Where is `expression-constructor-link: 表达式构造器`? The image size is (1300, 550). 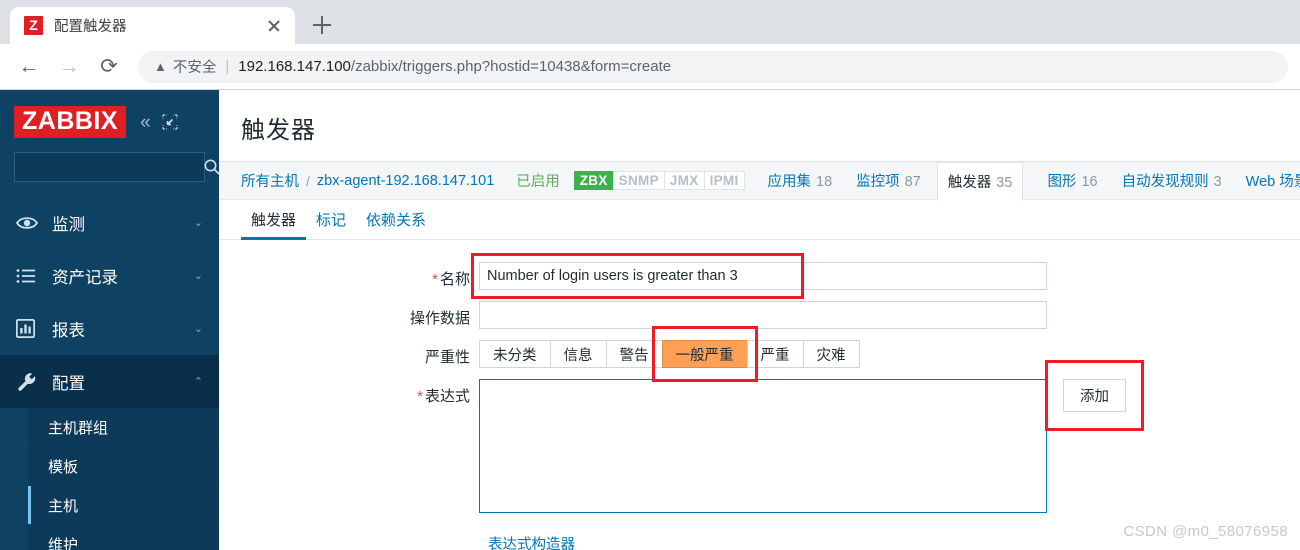
expression-constructor-link: 表达式构造器 is located at coordinates (531, 541).